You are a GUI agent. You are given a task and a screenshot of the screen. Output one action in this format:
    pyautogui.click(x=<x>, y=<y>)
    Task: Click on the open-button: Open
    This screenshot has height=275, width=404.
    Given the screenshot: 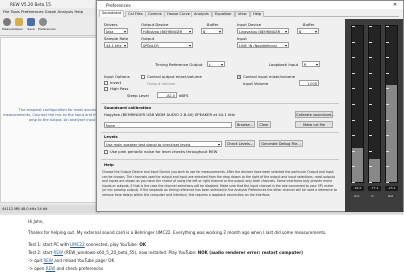 What is the action you would take?
    pyautogui.click(x=19, y=26)
    